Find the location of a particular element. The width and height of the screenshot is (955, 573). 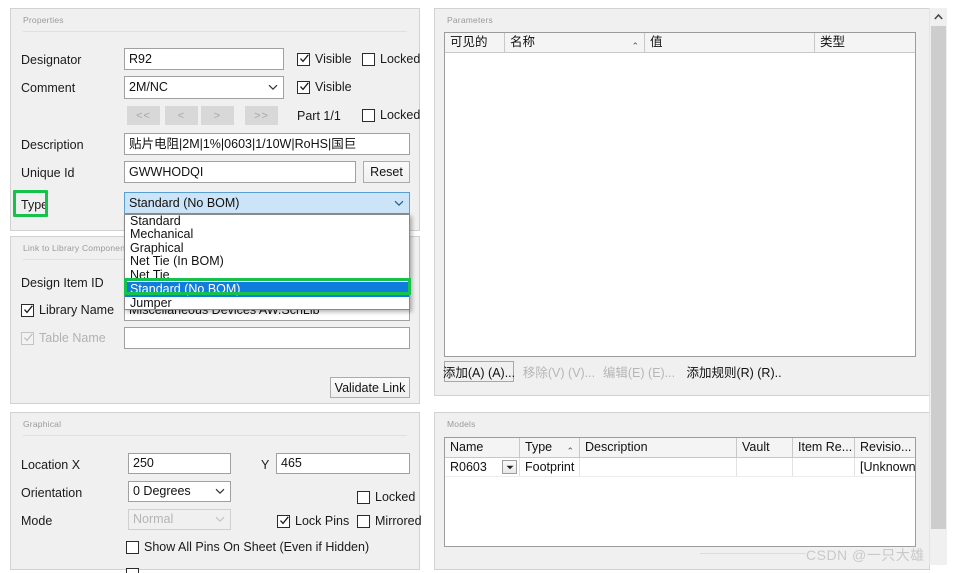

unique-id-label: Unique Id is located at coordinates (48, 173).